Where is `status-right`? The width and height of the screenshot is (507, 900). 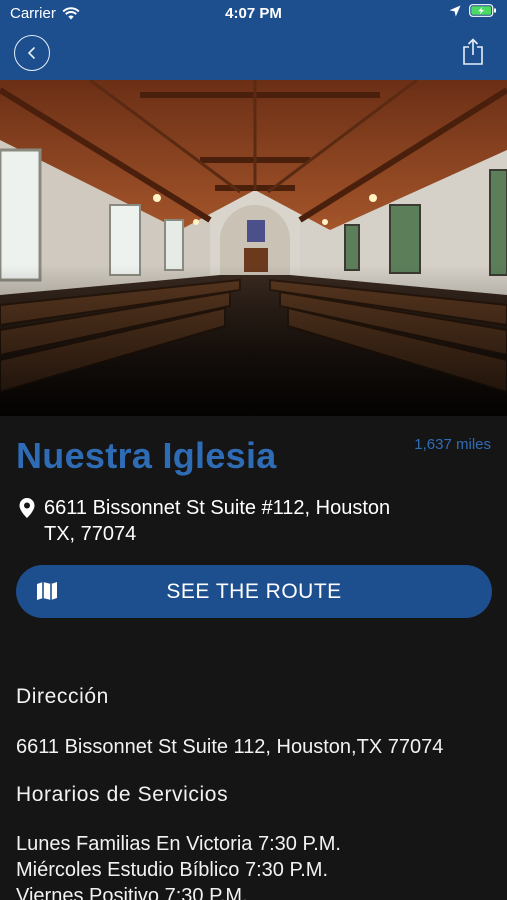
status-right is located at coordinates (473, 10).